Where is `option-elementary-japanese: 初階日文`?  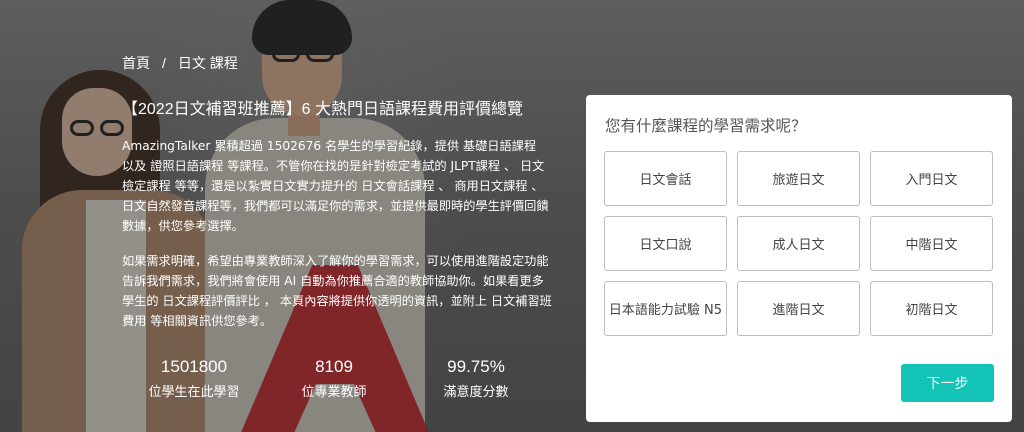 option-elementary-japanese: 初階日文 is located at coordinates (931, 308).